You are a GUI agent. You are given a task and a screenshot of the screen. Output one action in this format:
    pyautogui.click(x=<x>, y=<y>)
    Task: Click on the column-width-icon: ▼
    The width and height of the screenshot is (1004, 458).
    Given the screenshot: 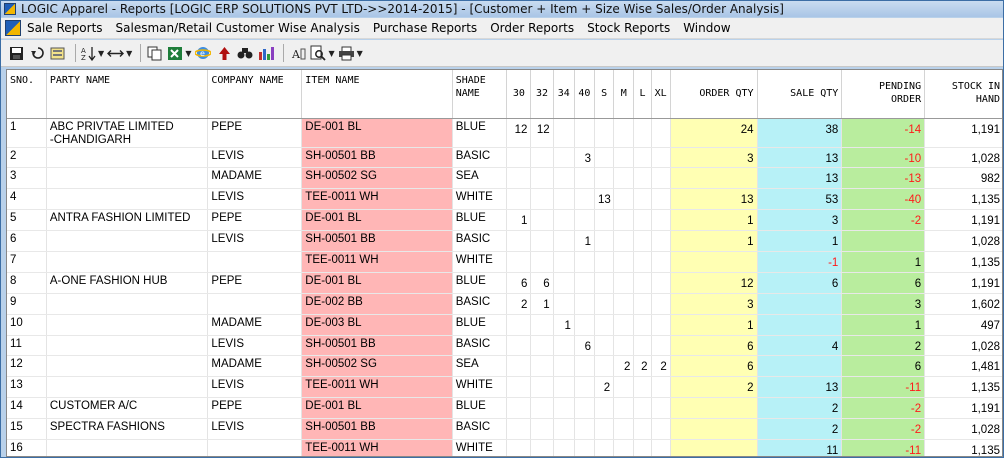 What is the action you would take?
    pyautogui.click(x=119, y=53)
    